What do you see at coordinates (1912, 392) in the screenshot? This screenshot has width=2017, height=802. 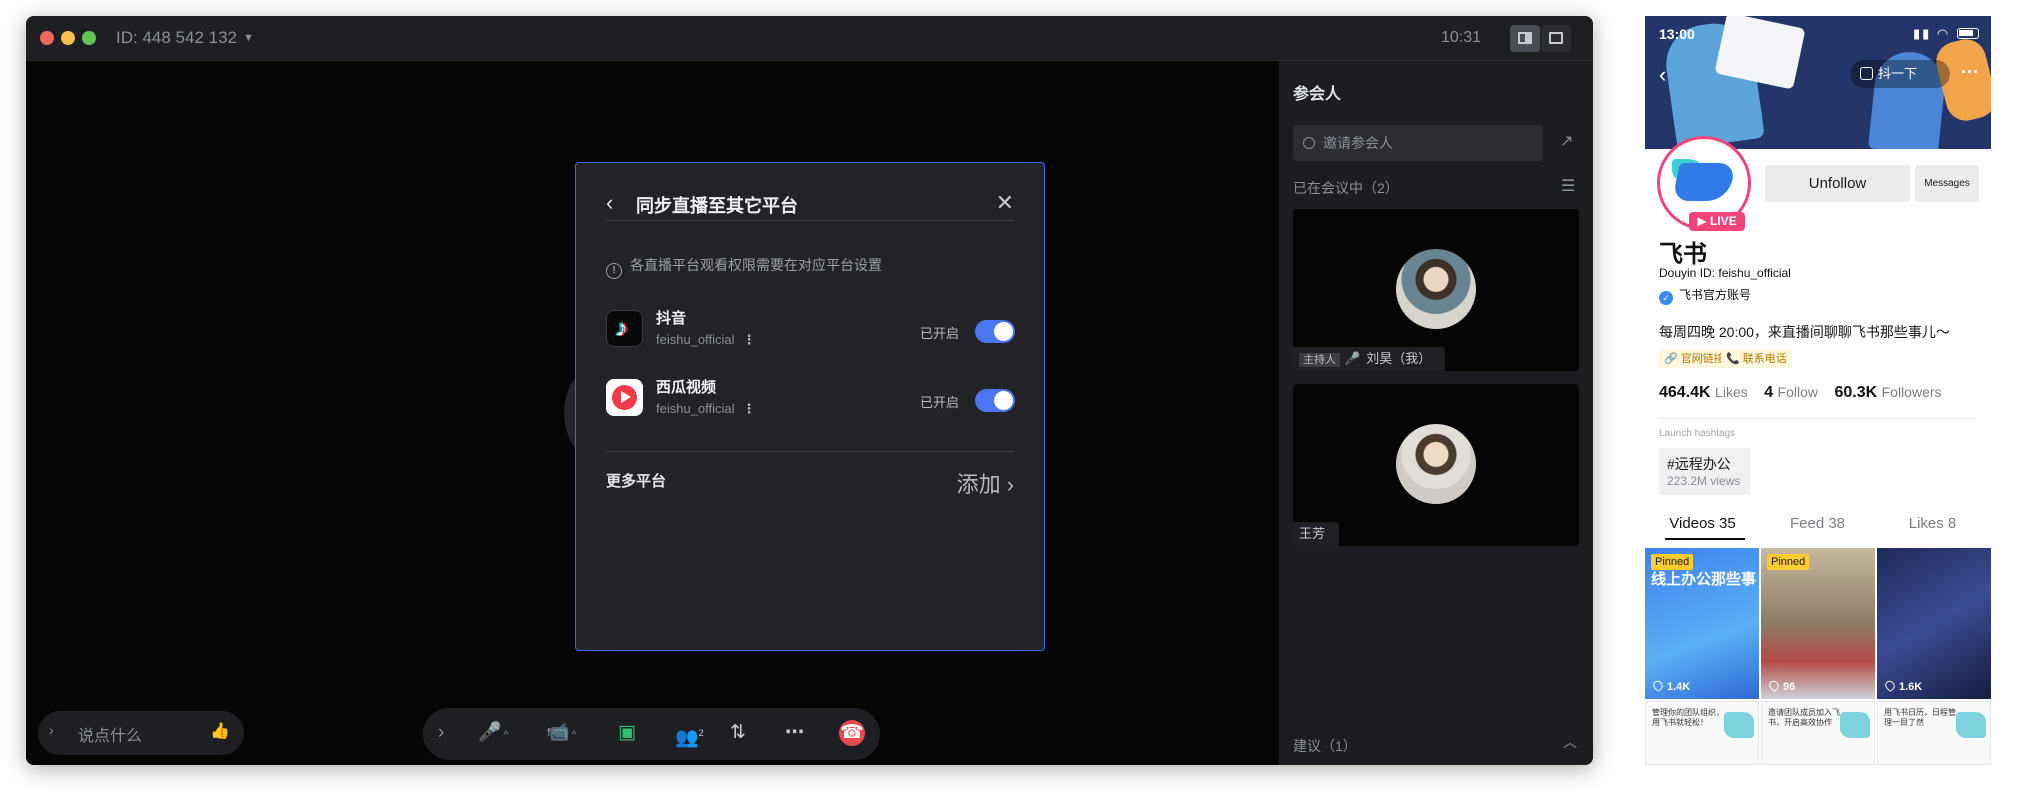 I see `followers-label: Followers` at bounding box center [1912, 392].